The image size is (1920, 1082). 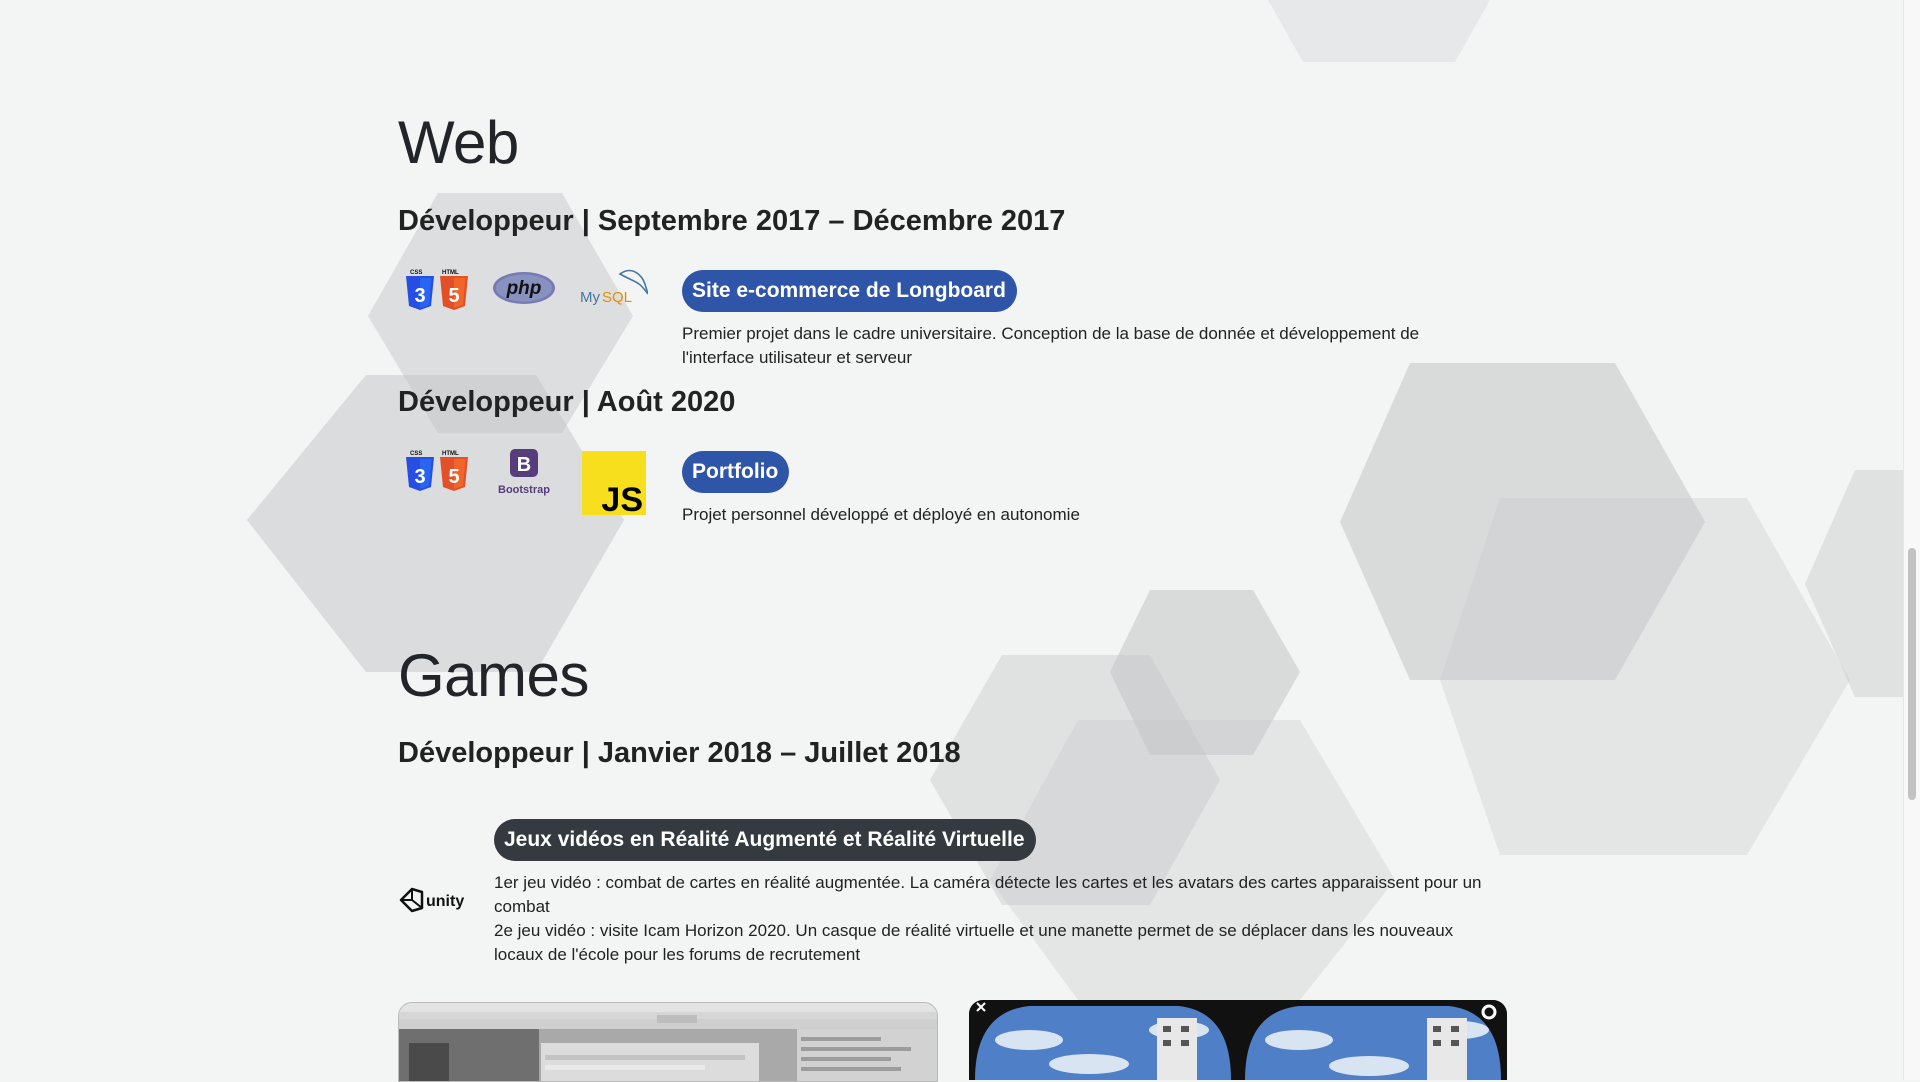 I want to click on unity-editor-screenshot, so click(x=668, y=1042).